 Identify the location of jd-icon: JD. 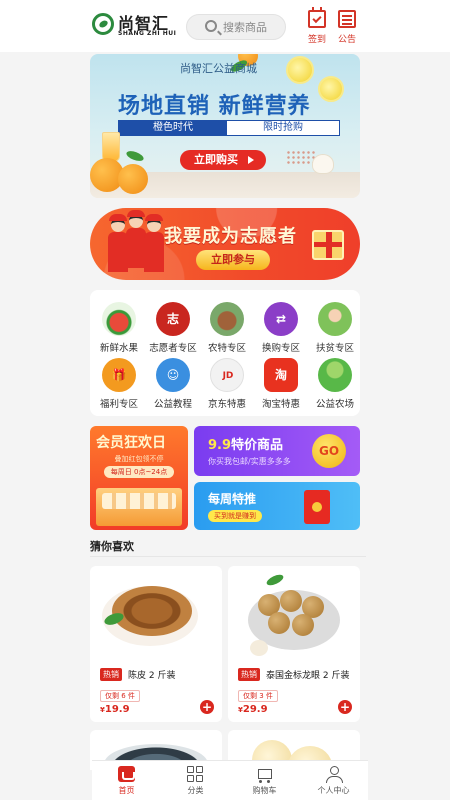
(227, 375).